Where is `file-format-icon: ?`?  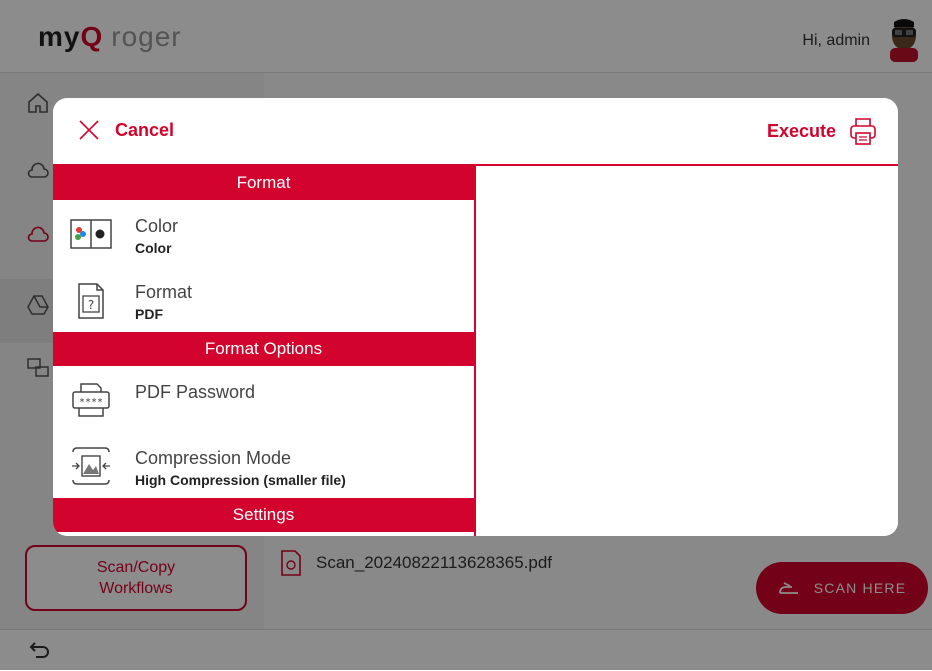
file-format-icon: ? is located at coordinates (91, 301).